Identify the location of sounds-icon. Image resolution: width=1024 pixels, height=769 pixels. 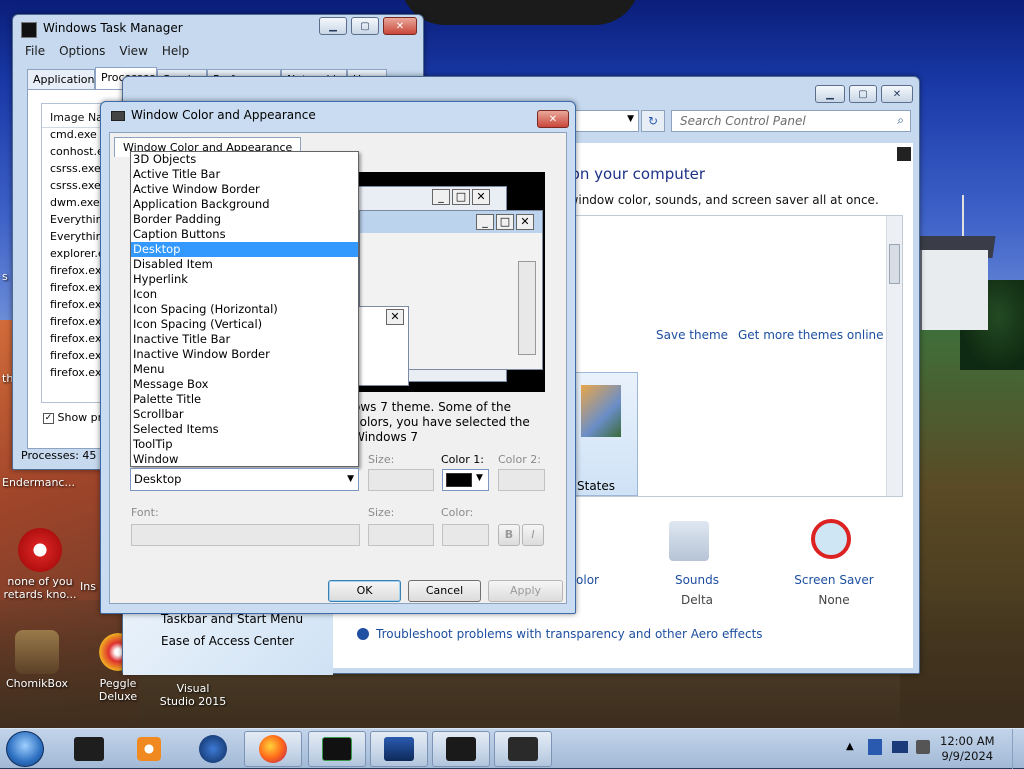
(689, 541).